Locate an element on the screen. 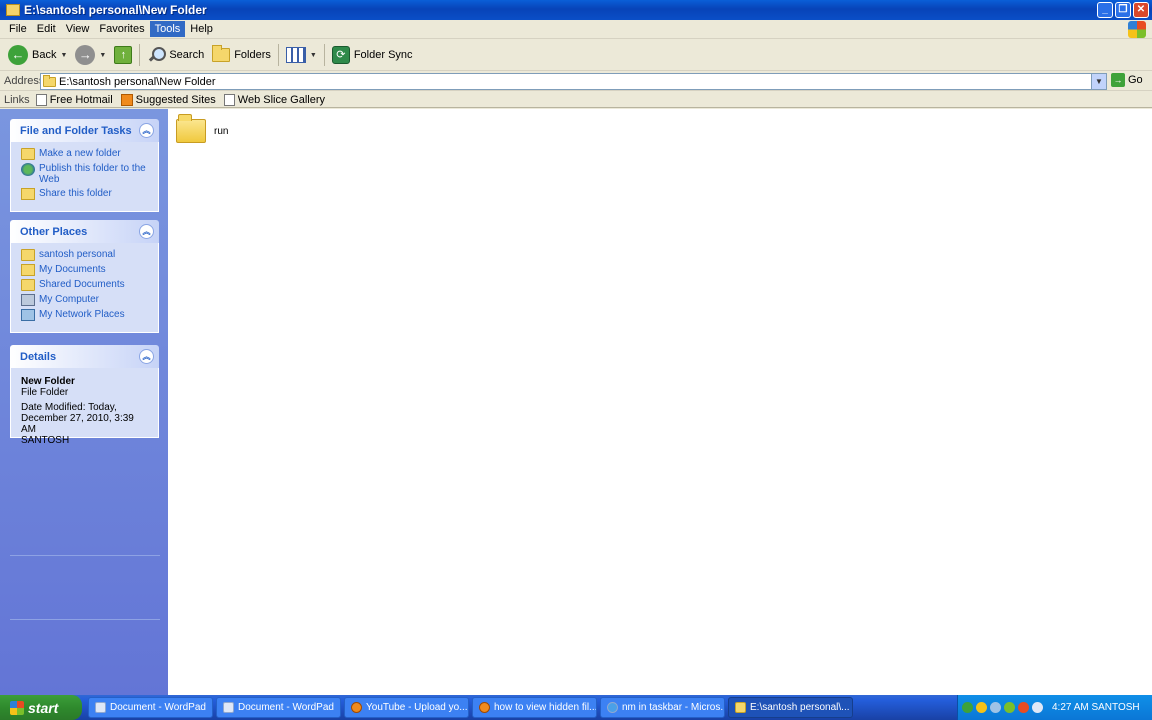 This screenshot has height=720, width=1152. task-link-label: Share this folder is located at coordinates (75, 193).